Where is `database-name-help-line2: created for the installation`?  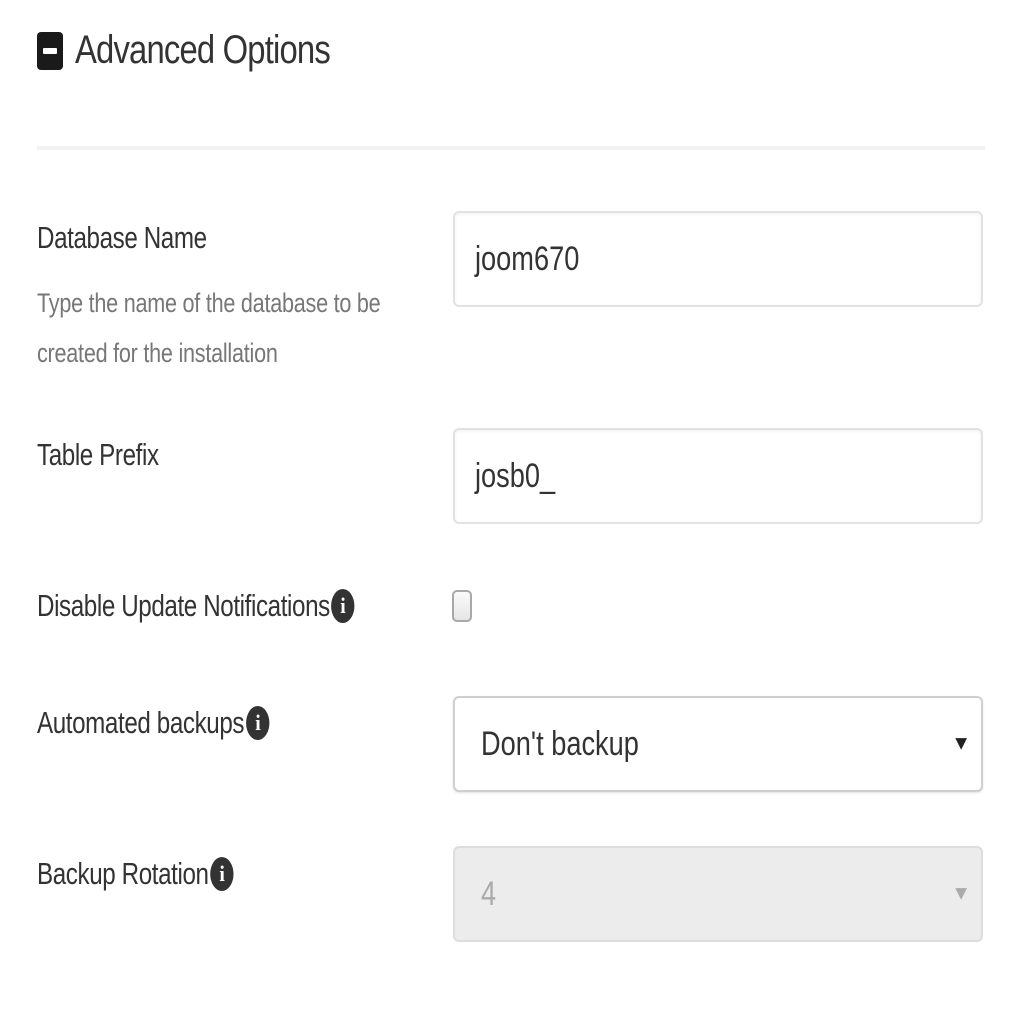
database-name-help-line2: created for the installation is located at coordinates (157, 353).